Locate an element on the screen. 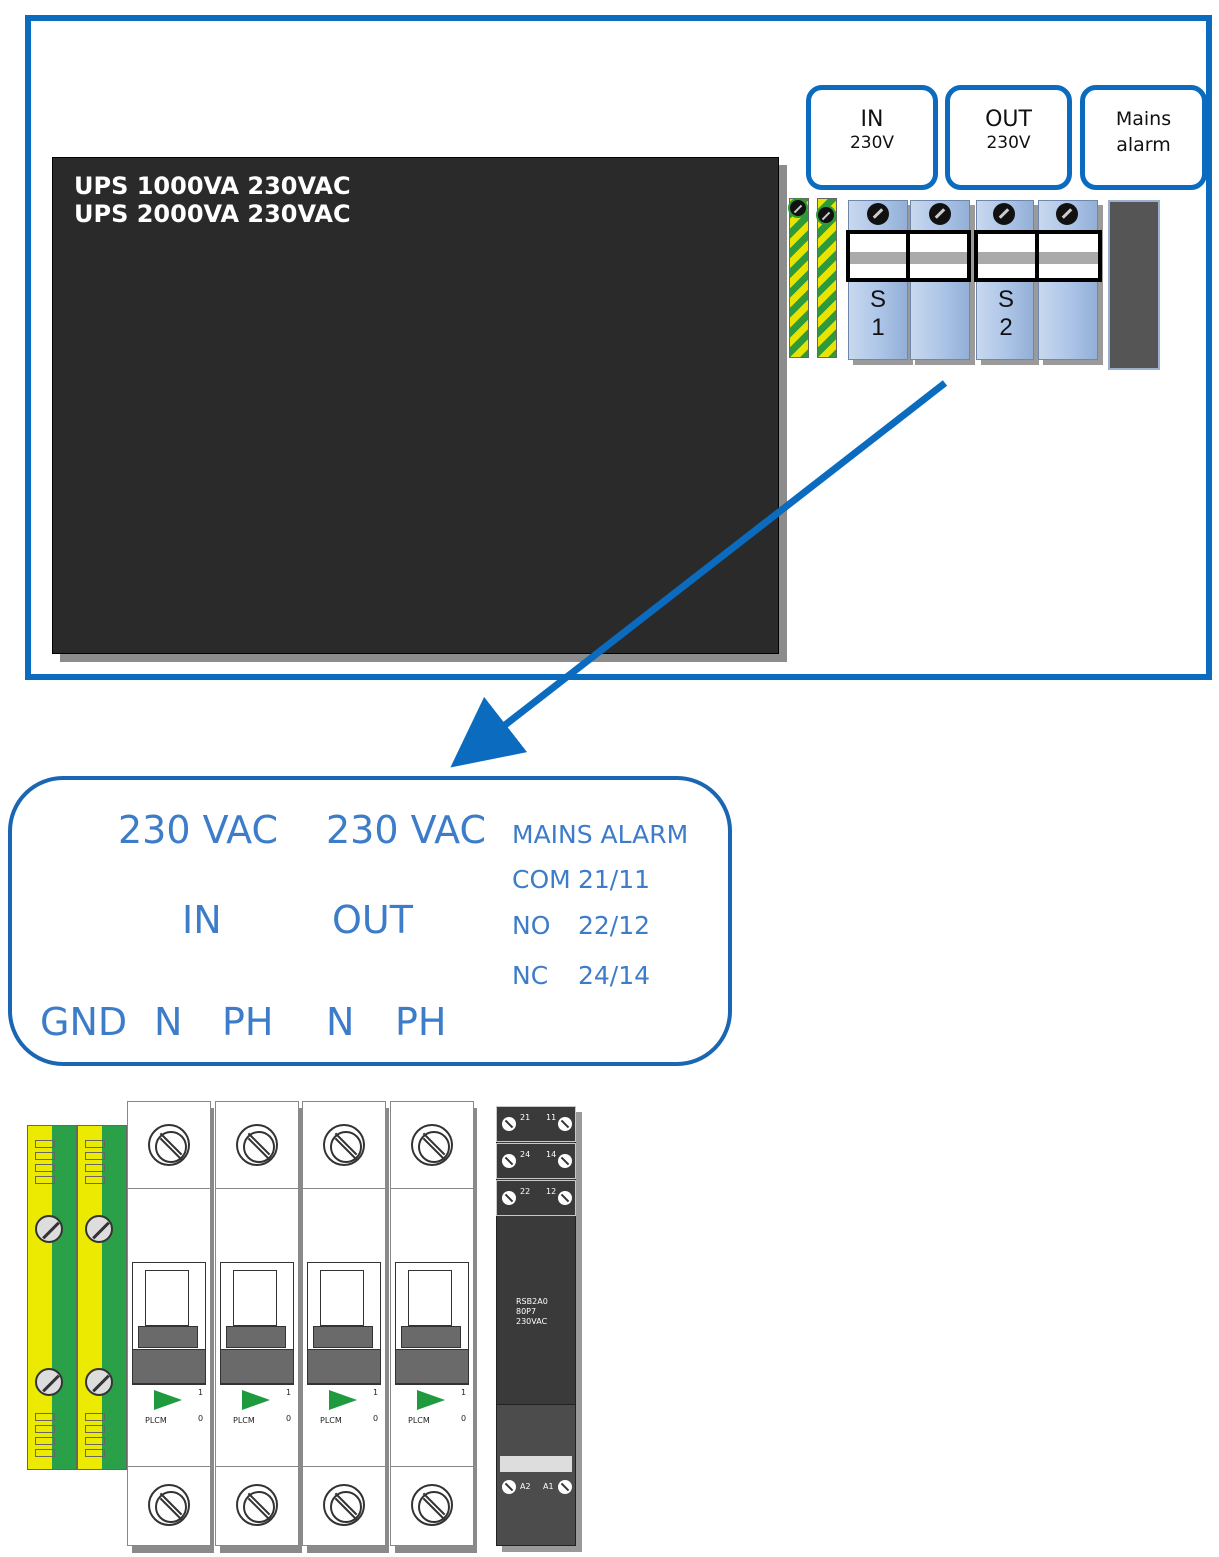 The image size is (1219, 1557). legend-terminal-n-out: N is located at coordinates (340, 1022).